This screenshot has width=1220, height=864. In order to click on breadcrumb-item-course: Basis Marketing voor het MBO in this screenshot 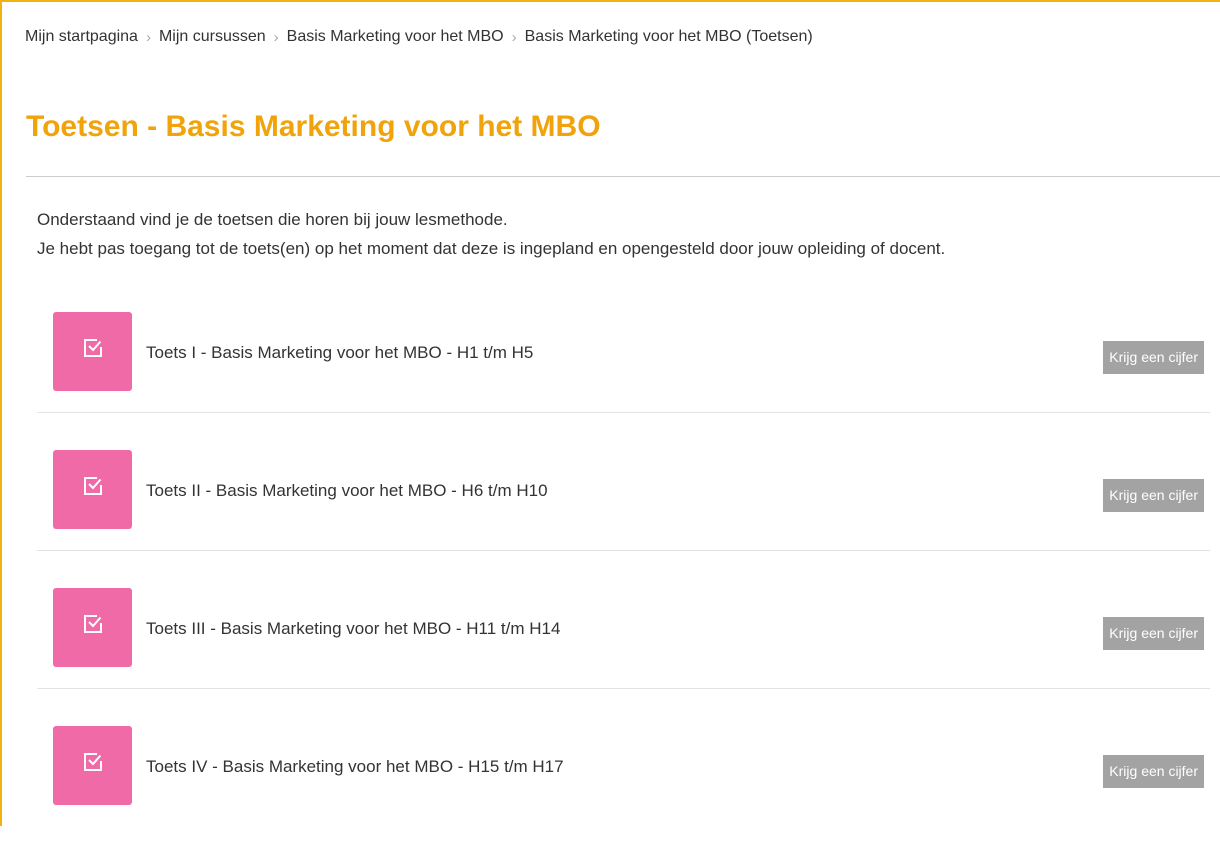, I will do `click(395, 37)`.